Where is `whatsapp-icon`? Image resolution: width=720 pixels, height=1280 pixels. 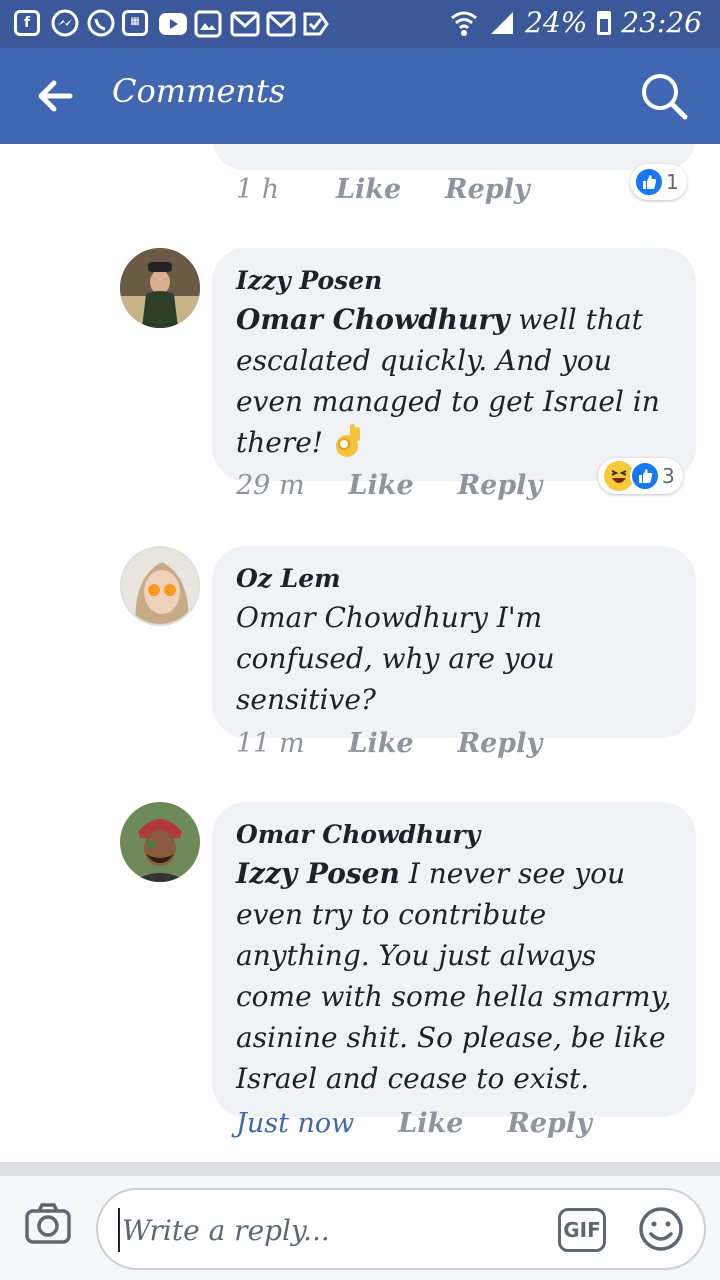
whatsapp-icon is located at coordinates (101, 23).